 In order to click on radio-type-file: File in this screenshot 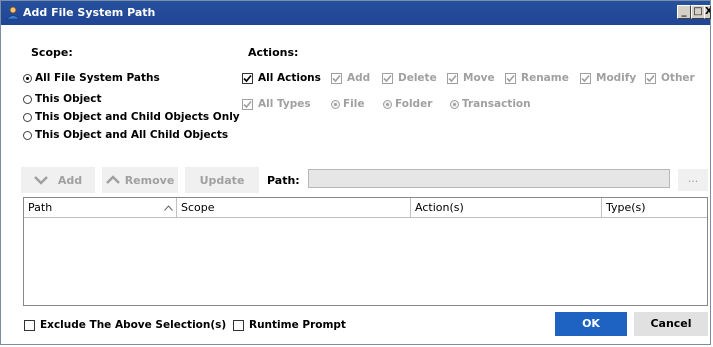, I will do `click(348, 104)`.